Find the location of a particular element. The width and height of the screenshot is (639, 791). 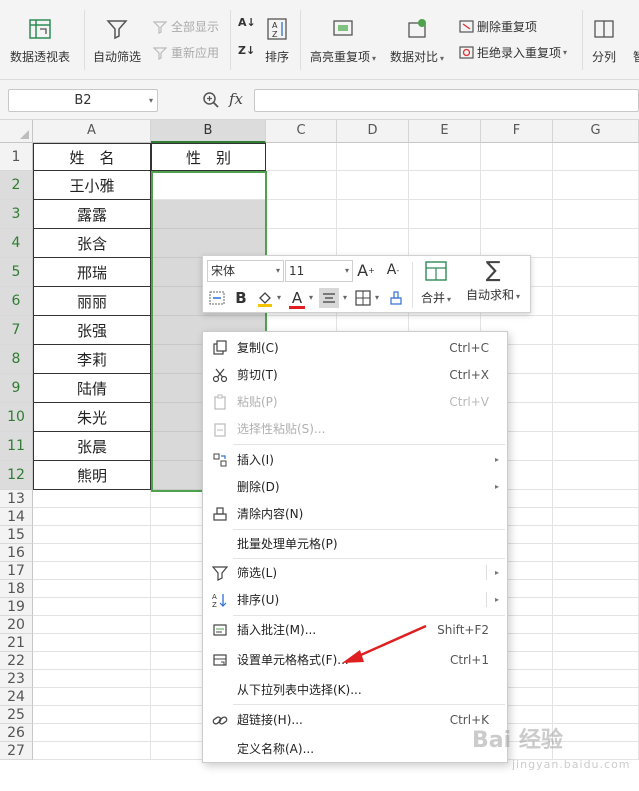

cell-b1: 性 别 is located at coordinates (208, 157).